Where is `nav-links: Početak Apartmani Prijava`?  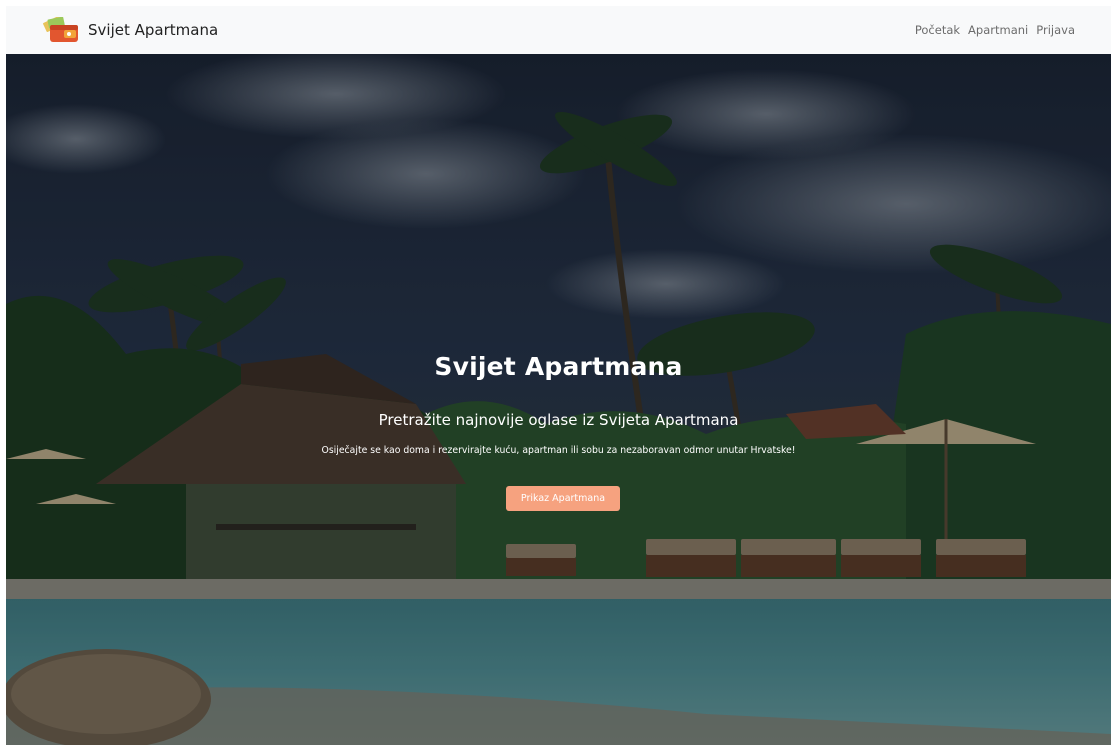
nav-links: Početak Apartmani Prijava is located at coordinates (995, 30).